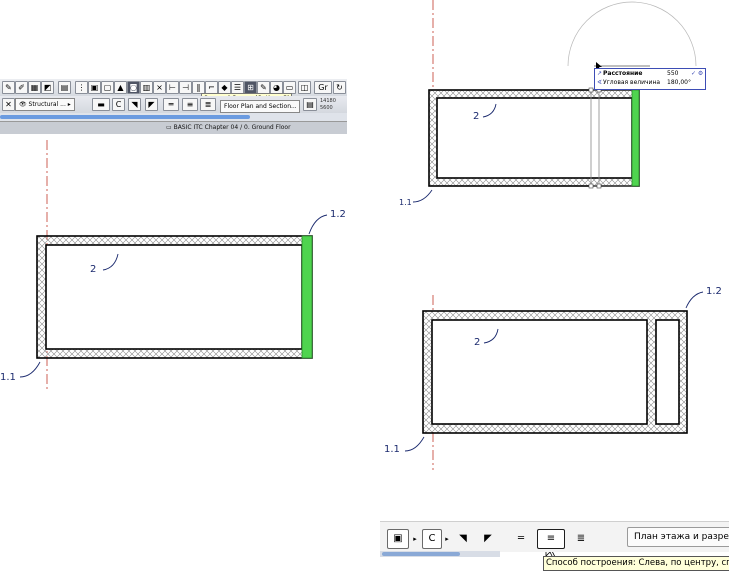 This screenshot has width=729, height=571. What do you see at coordinates (694, 300) in the screenshot?
I see `leader-1-2-bottom-right` at bounding box center [694, 300].